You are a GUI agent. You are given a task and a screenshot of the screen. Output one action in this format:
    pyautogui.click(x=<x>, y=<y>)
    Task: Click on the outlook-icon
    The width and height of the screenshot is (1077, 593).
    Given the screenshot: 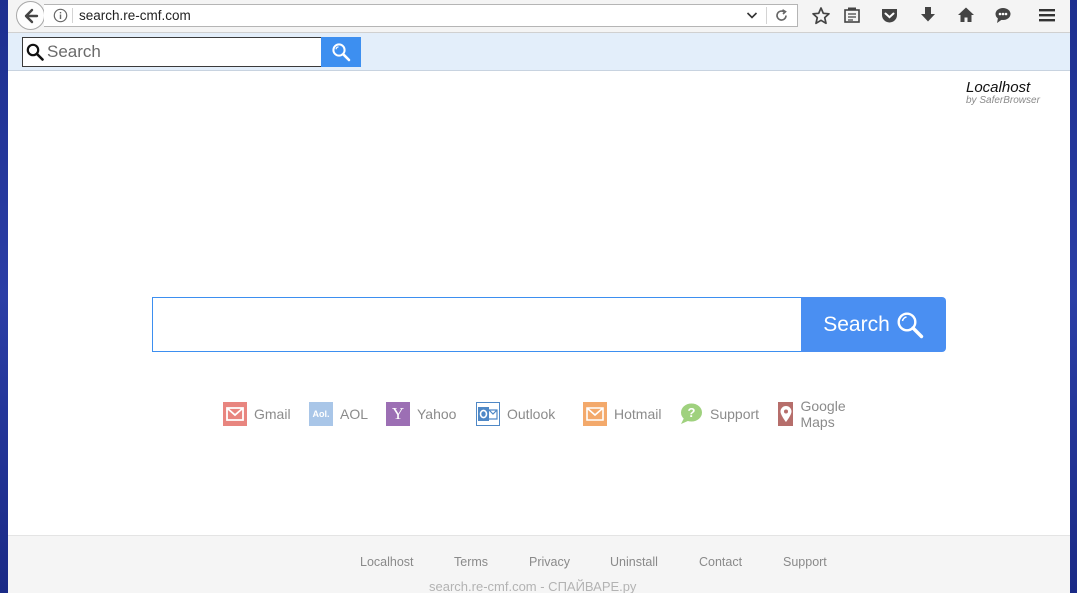 What is the action you would take?
    pyautogui.click(x=488, y=414)
    